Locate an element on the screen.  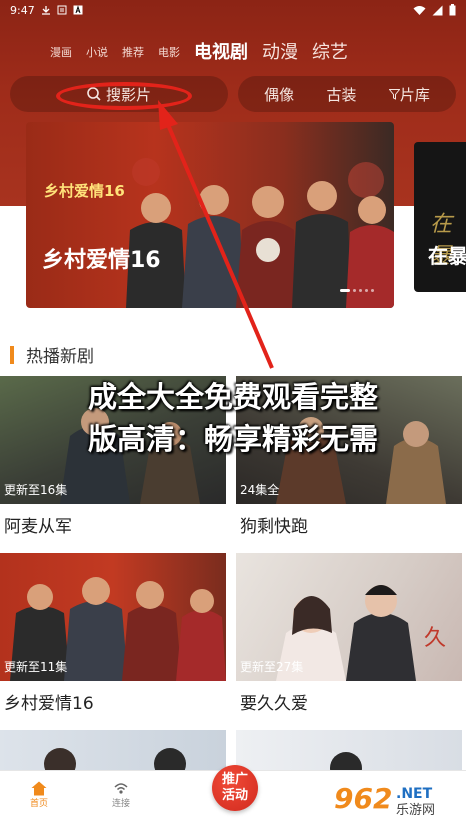
svg-text: 久 is located at coordinates (435, 638).